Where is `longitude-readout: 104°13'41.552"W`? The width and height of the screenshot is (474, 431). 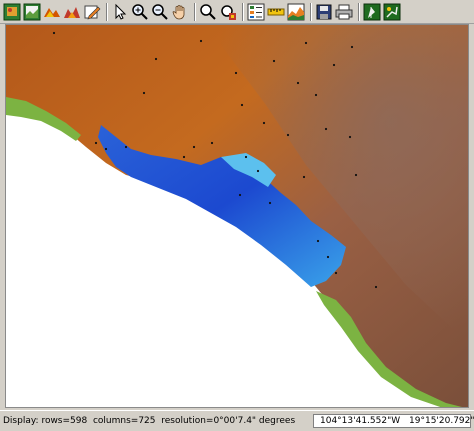 longitude-readout: 104°13'41.552"W is located at coordinates (360, 421).